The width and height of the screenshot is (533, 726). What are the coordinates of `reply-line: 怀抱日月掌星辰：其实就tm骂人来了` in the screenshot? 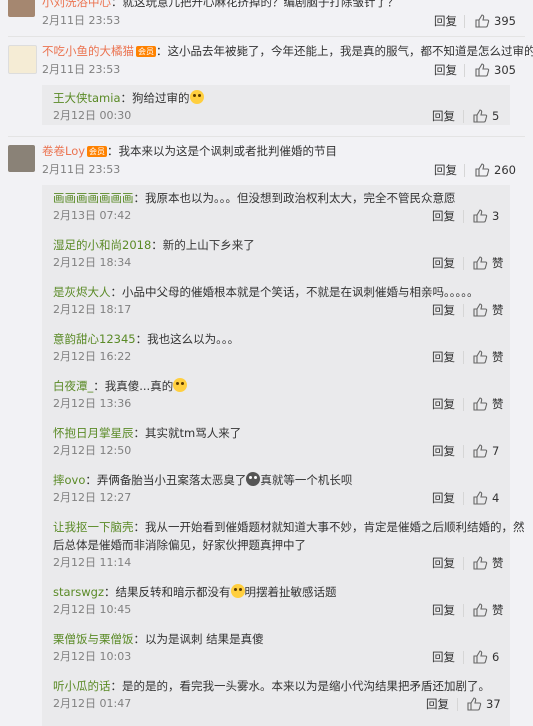 It's located at (147, 433).